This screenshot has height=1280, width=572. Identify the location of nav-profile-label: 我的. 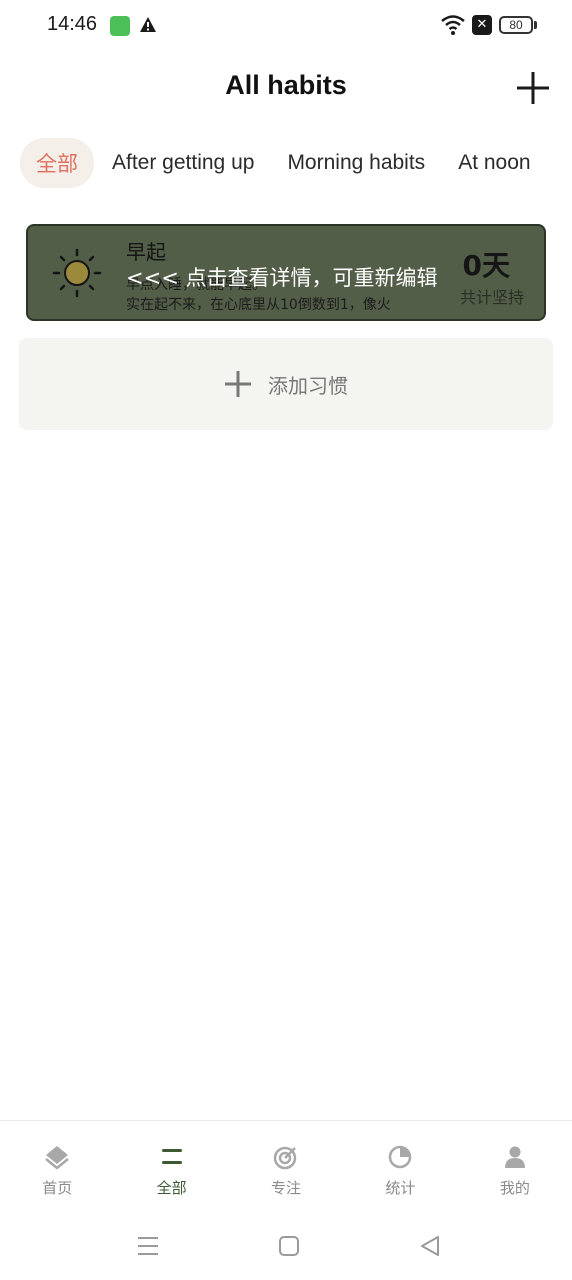
(514, 1188).